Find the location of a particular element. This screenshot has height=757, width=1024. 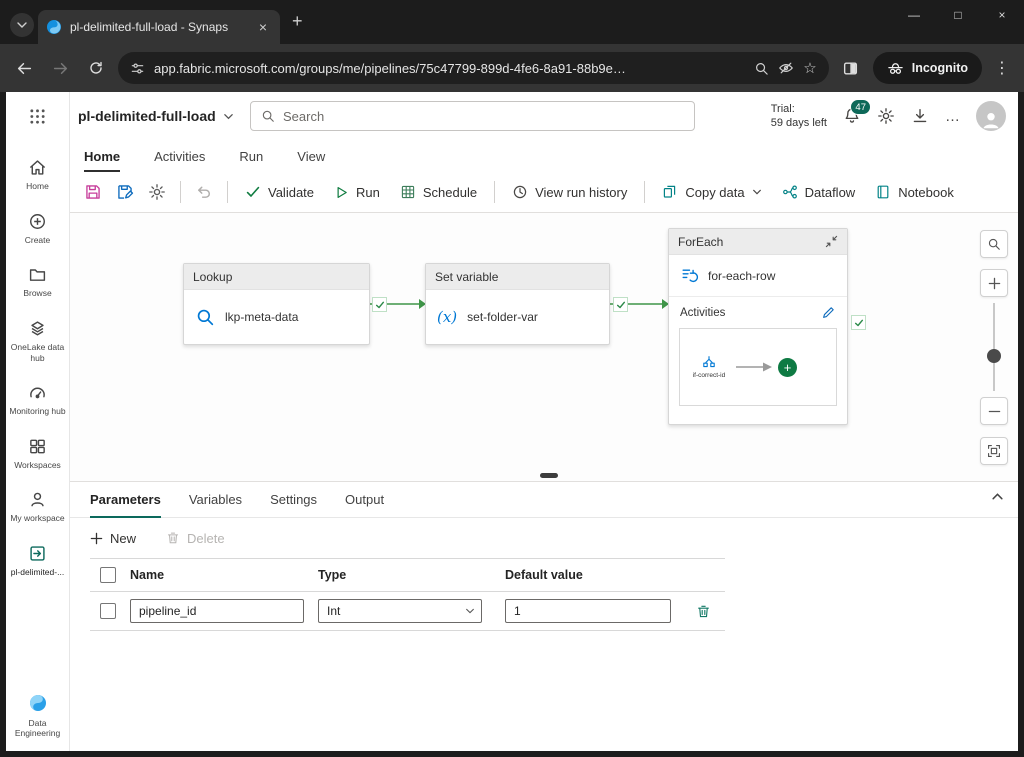

zoom-to-fit-button is located at coordinates (994, 451).